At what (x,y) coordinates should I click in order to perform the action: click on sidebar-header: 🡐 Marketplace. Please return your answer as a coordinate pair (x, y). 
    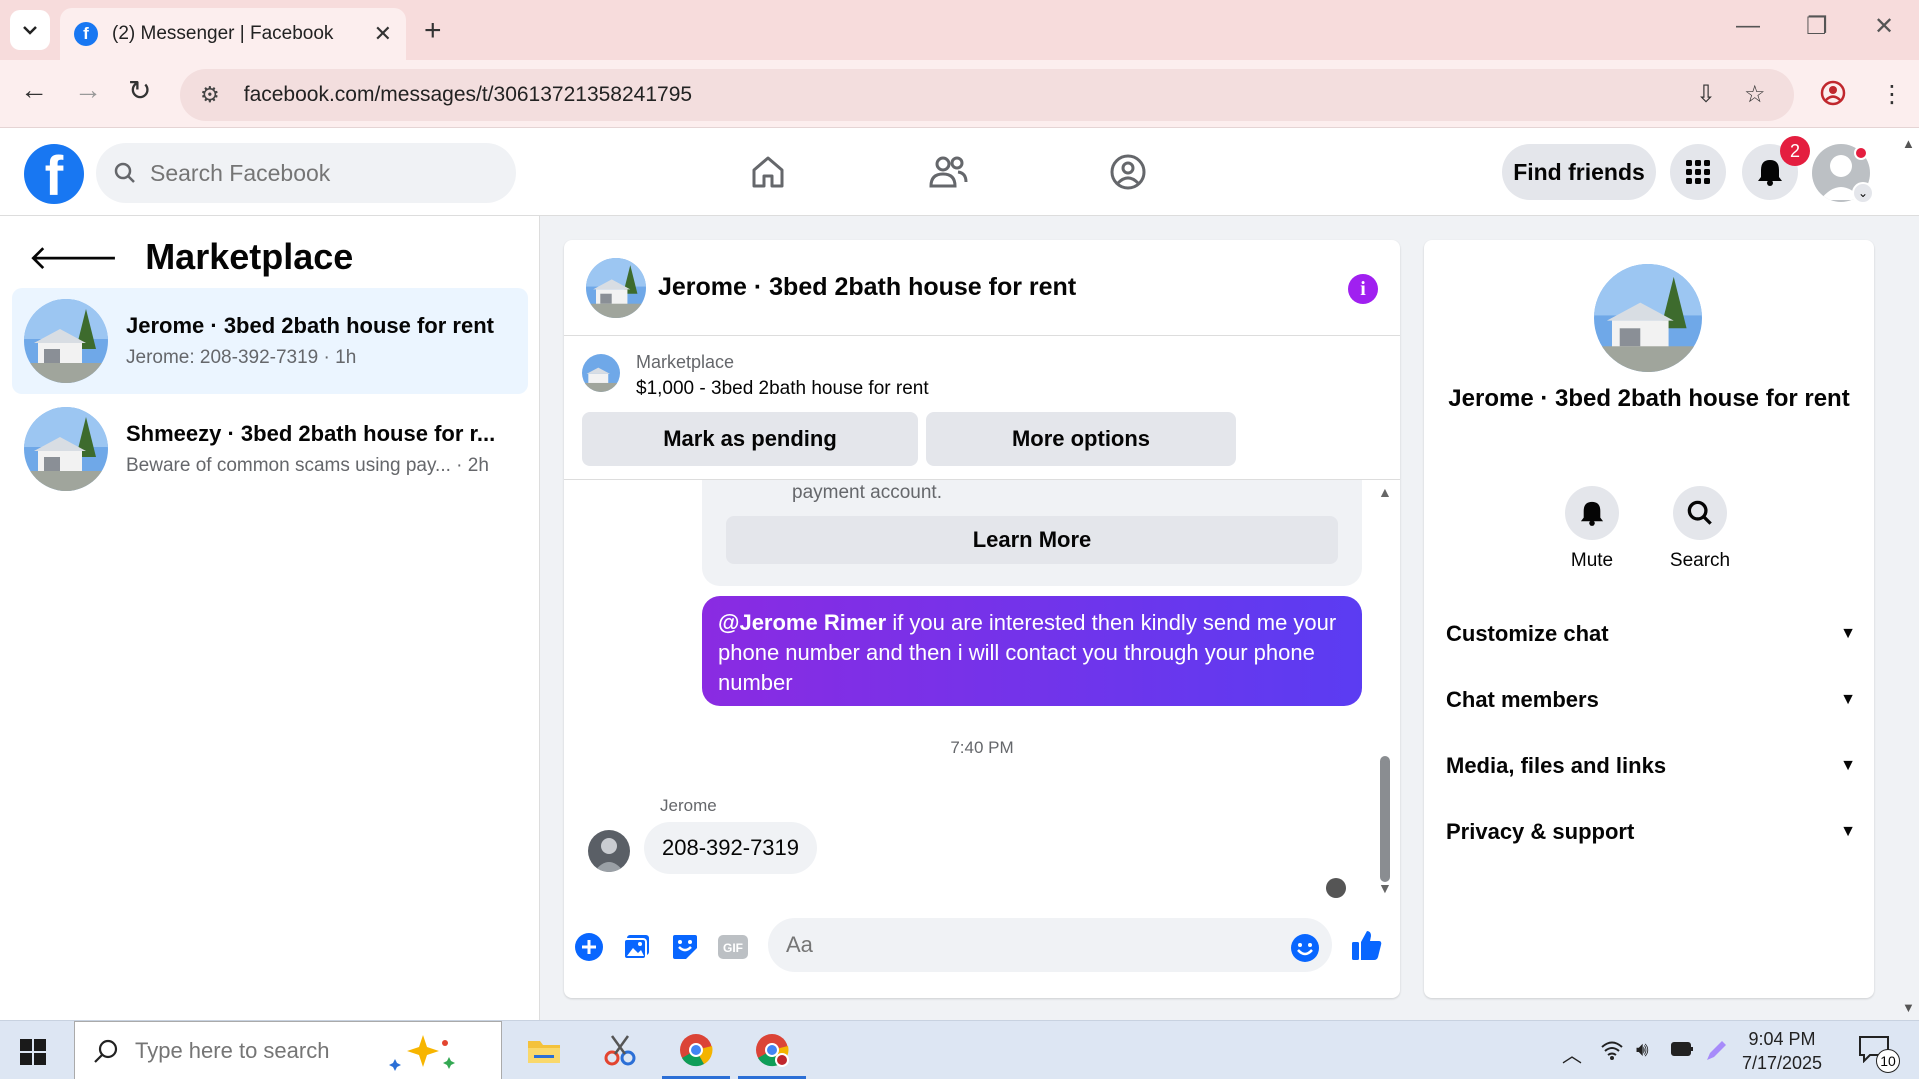
    Looking at the image, I should click on (190, 257).